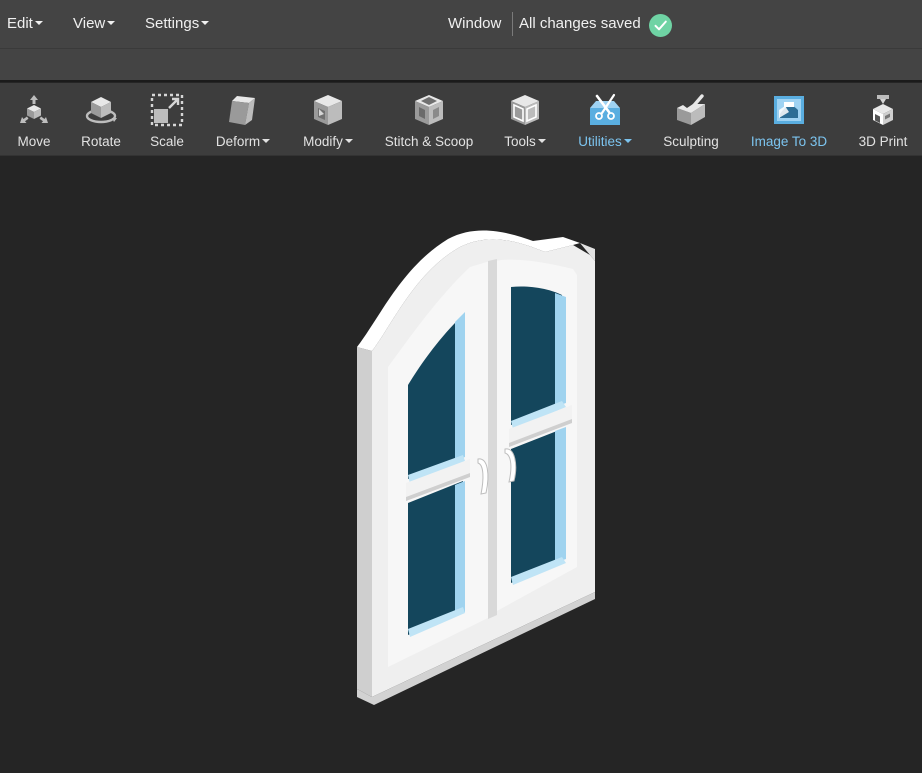 The height and width of the screenshot is (773, 922). I want to click on menu-view-label: View, so click(89, 23).